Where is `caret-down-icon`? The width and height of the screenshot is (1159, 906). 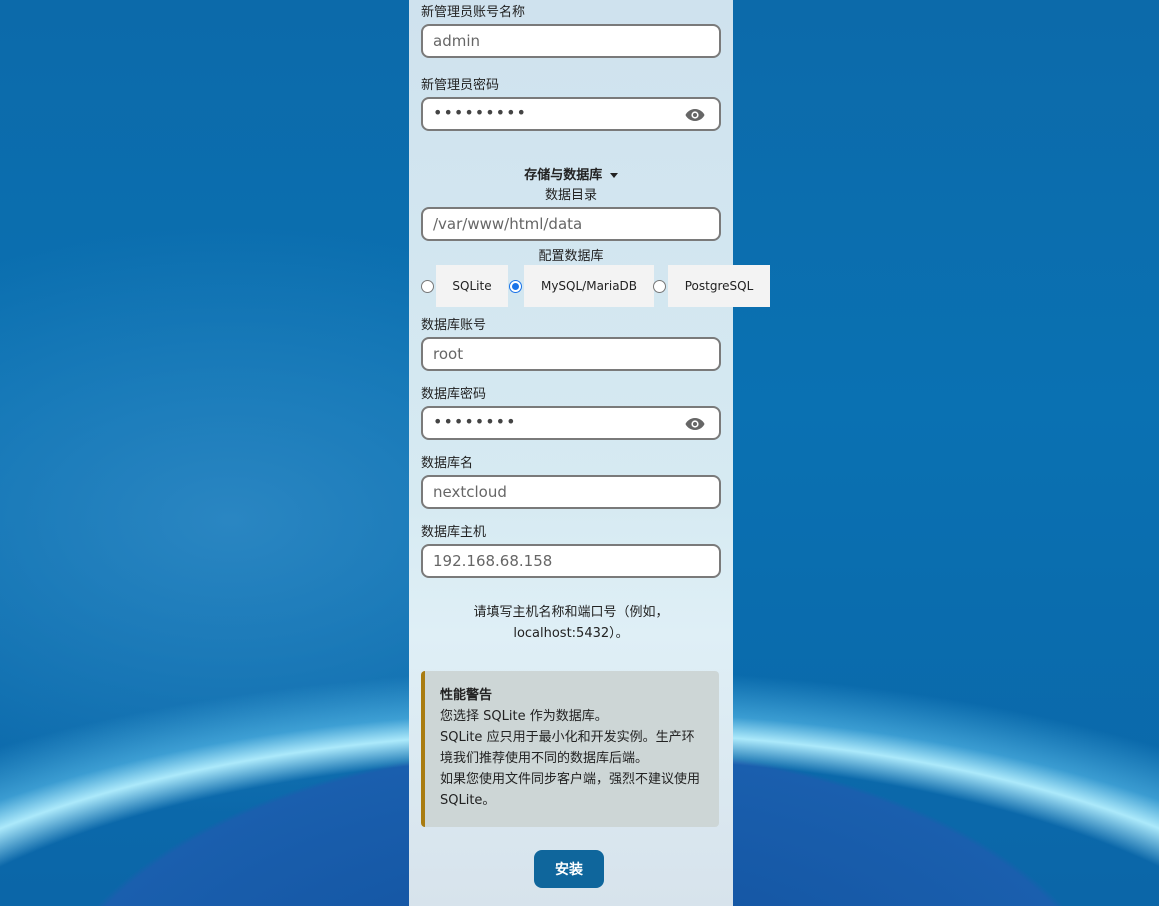 caret-down-icon is located at coordinates (613, 175).